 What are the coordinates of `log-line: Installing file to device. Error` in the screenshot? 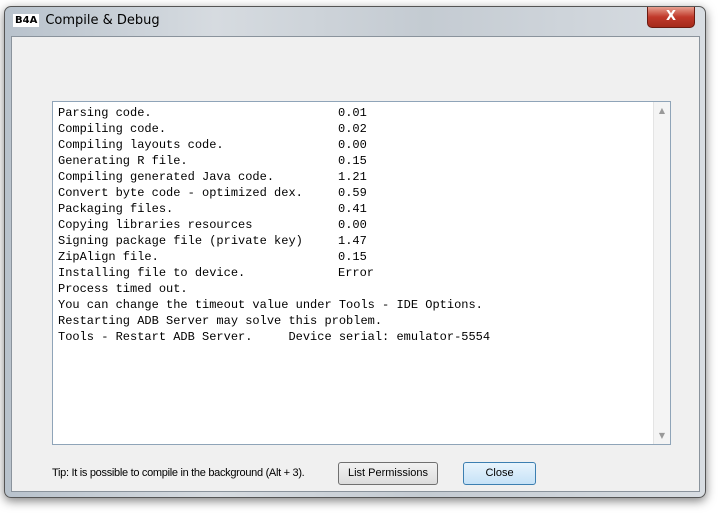 It's located at (274, 273).